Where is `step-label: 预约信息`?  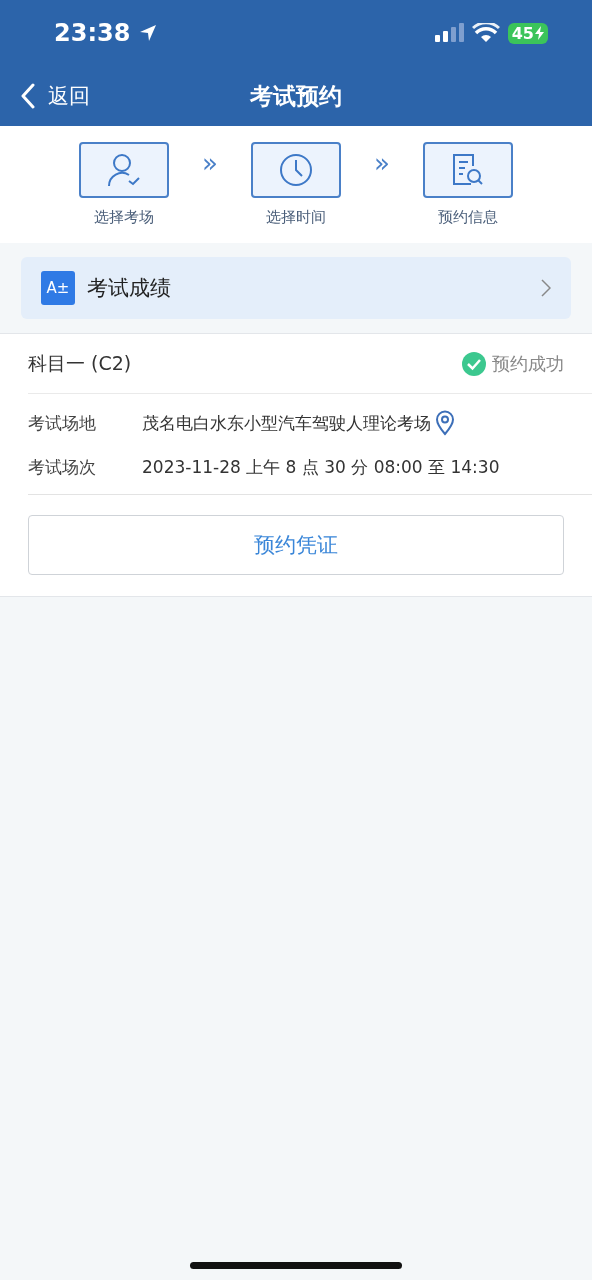
step-label: 预约信息 is located at coordinates (467, 217).